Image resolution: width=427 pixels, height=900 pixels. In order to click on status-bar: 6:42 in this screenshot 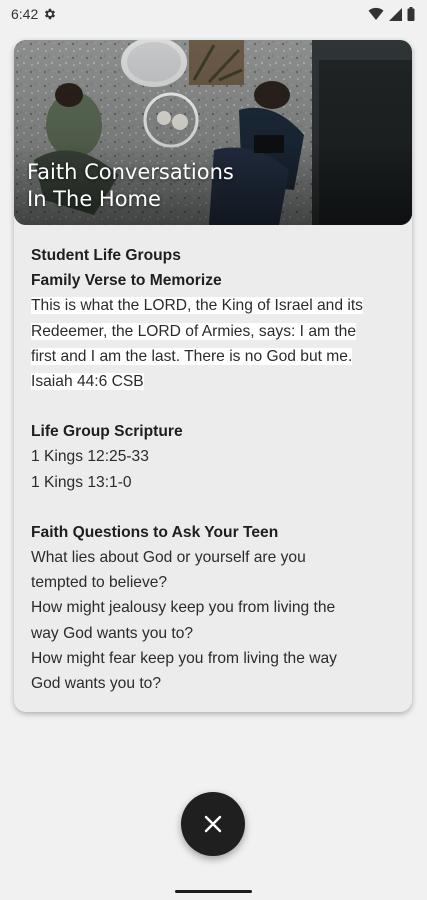, I will do `click(213, 14)`.